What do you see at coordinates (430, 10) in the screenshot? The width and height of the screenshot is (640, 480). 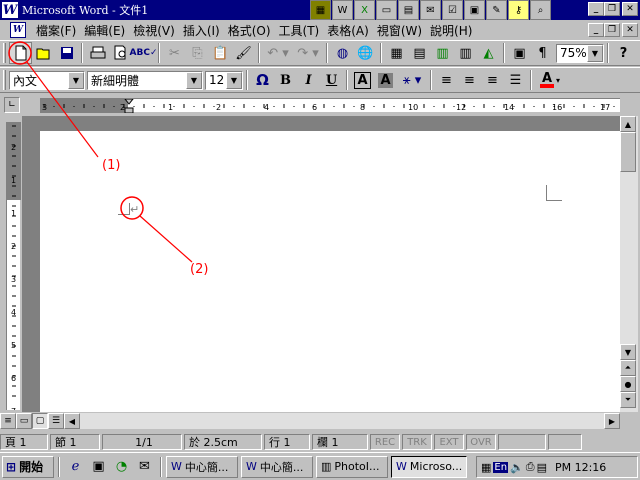 I see `outlook-icon: ✉` at bounding box center [430, 10].